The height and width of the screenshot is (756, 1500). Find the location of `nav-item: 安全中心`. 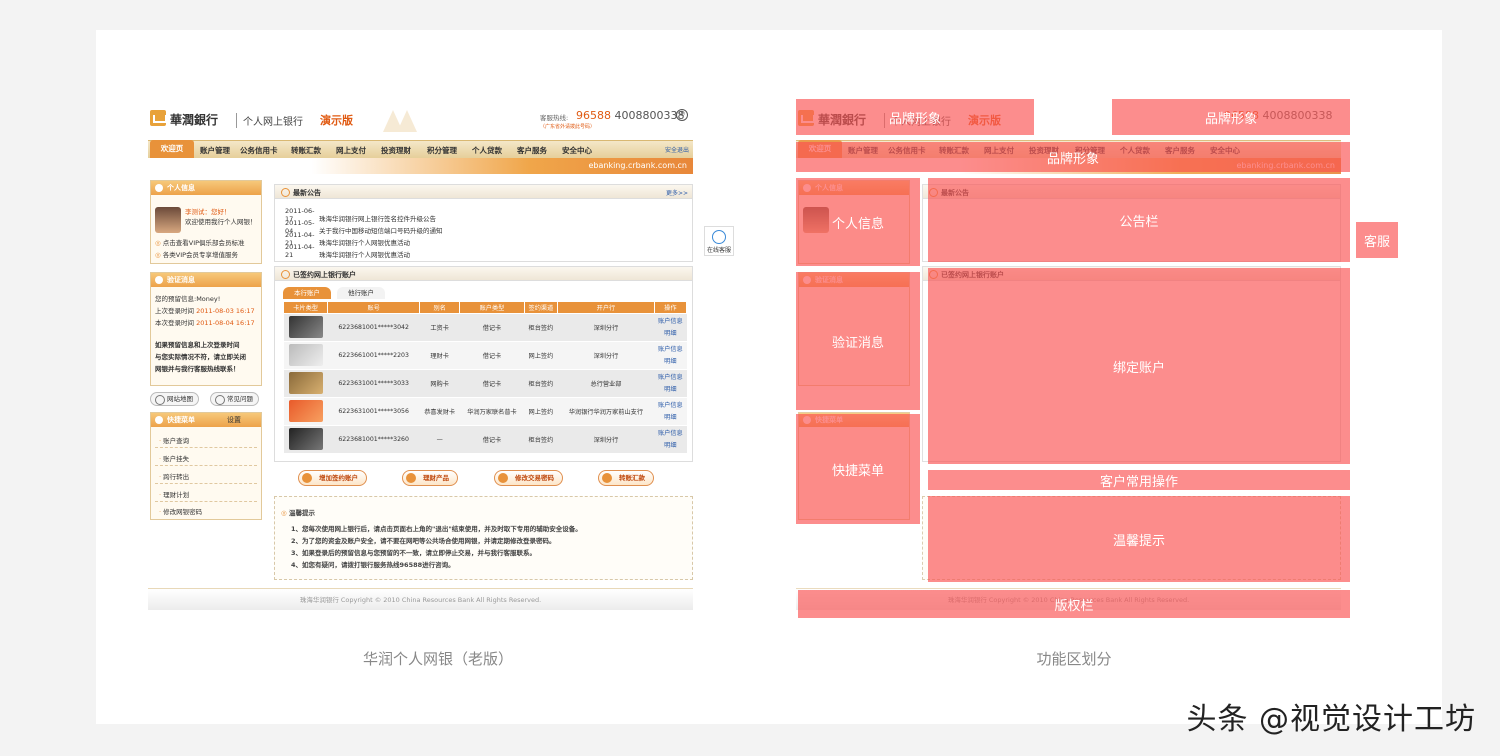

nav-item: 安全中心 is located at coordinates (577, 150).